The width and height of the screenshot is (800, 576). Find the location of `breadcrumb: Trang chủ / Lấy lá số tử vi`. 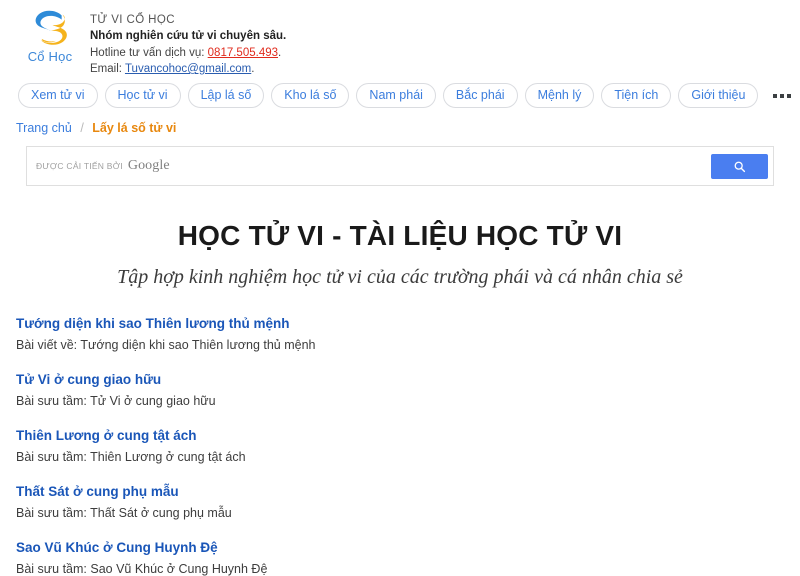

breadcrumb: Trang chủ / Lấy lá số tử vi is located at coordinates (400, 125).